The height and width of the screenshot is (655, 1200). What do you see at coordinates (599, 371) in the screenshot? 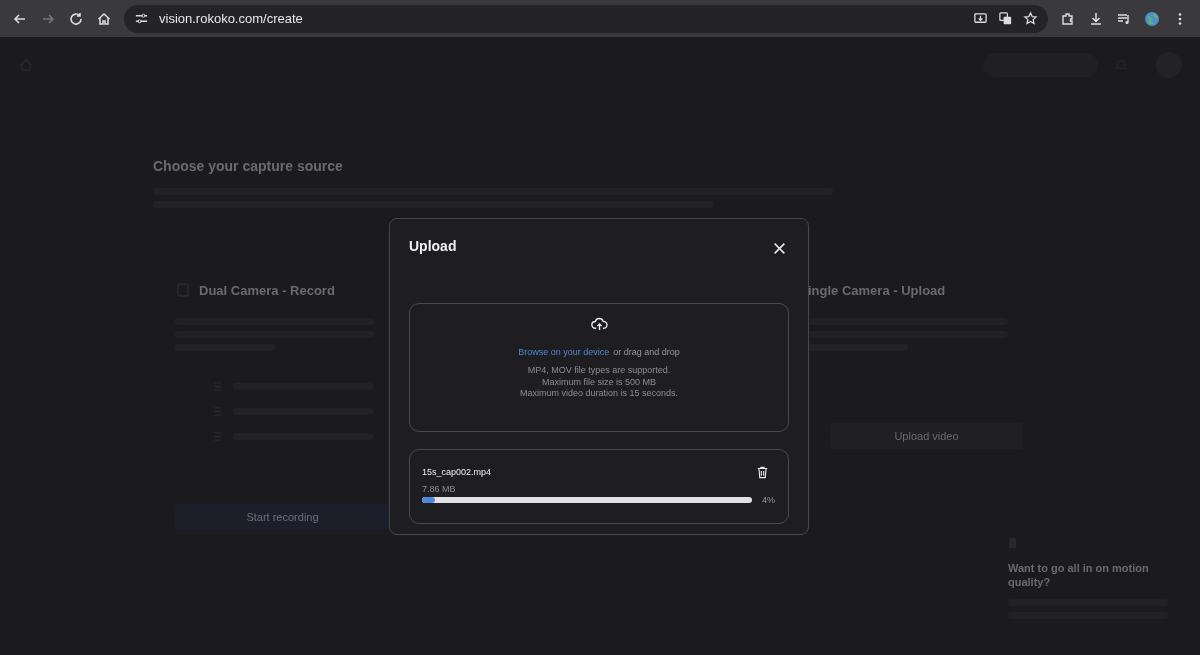
I see `info-text: MP4, MOV file types are supported.` at bounding box center [599, 371].